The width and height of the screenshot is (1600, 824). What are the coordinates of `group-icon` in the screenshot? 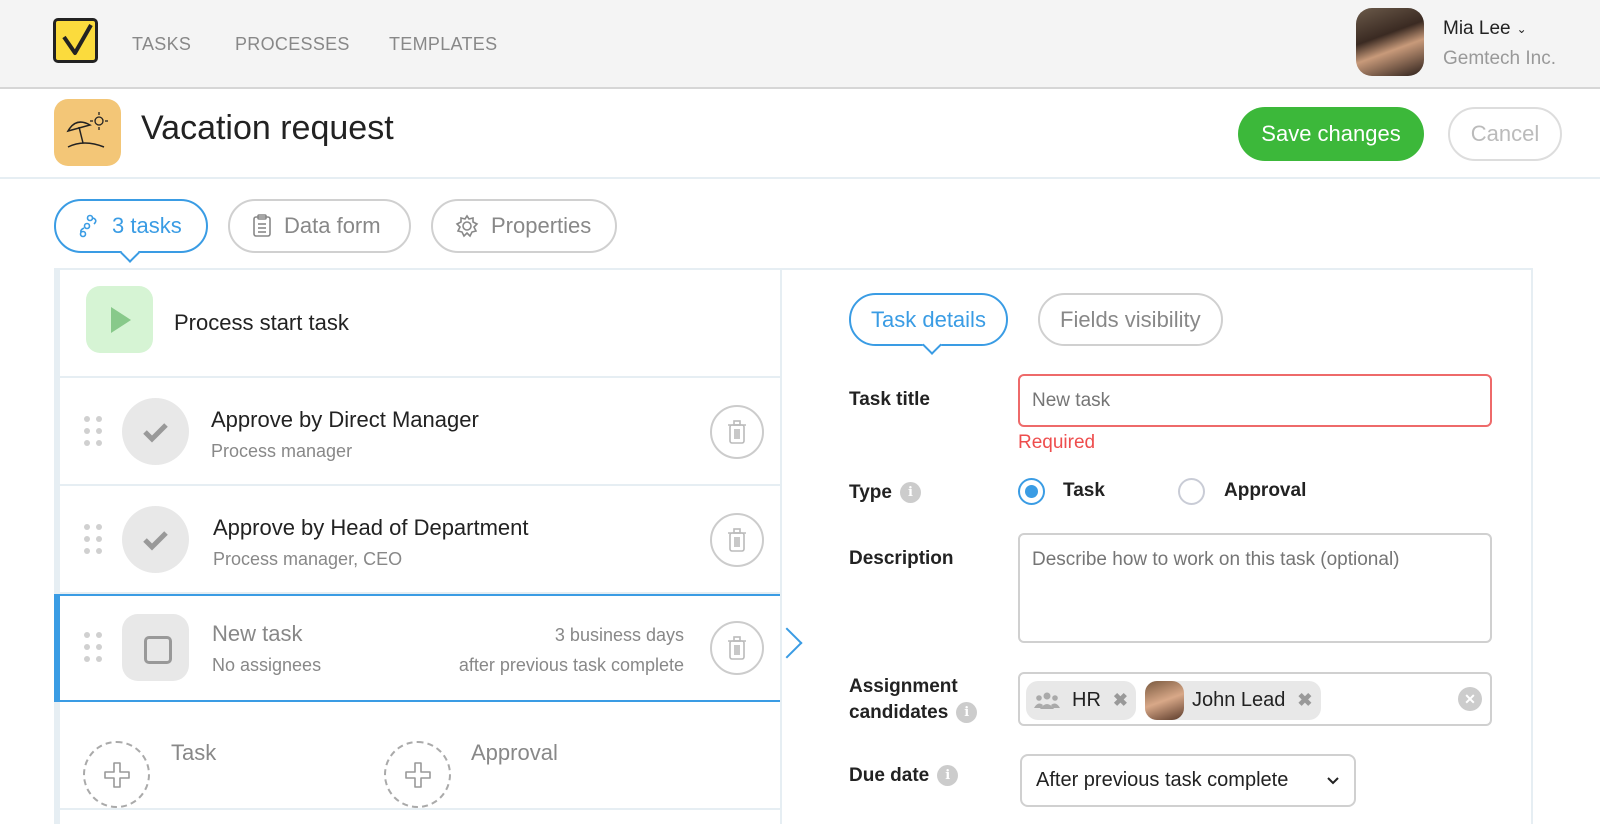 It's located at (1047, 700).